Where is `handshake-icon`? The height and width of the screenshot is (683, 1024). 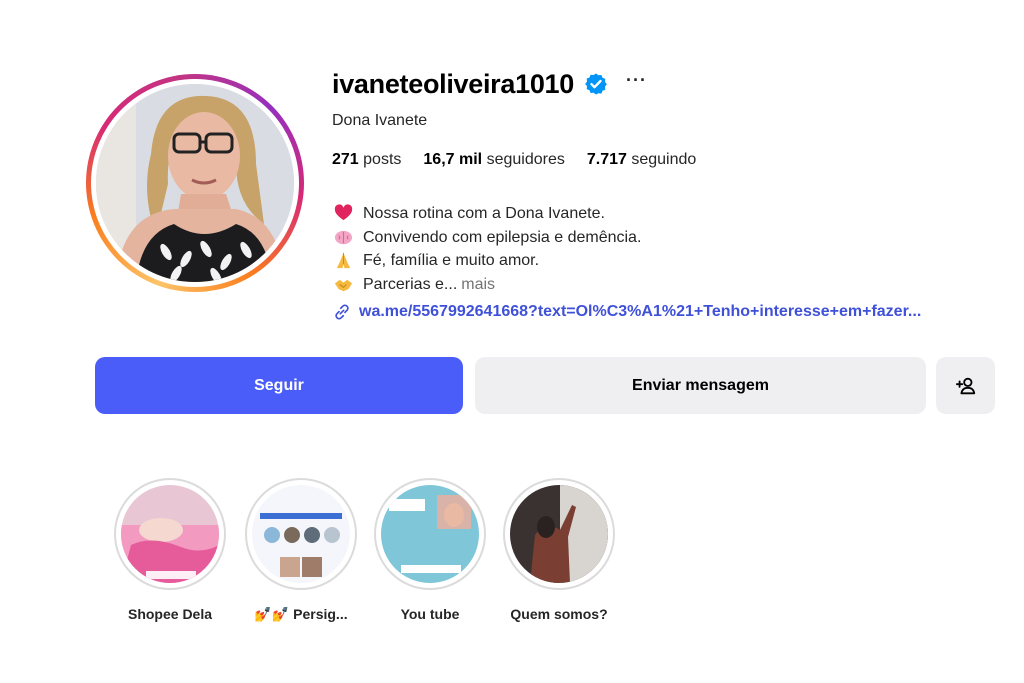
handshake-icon is located at coordinates (343, 285).